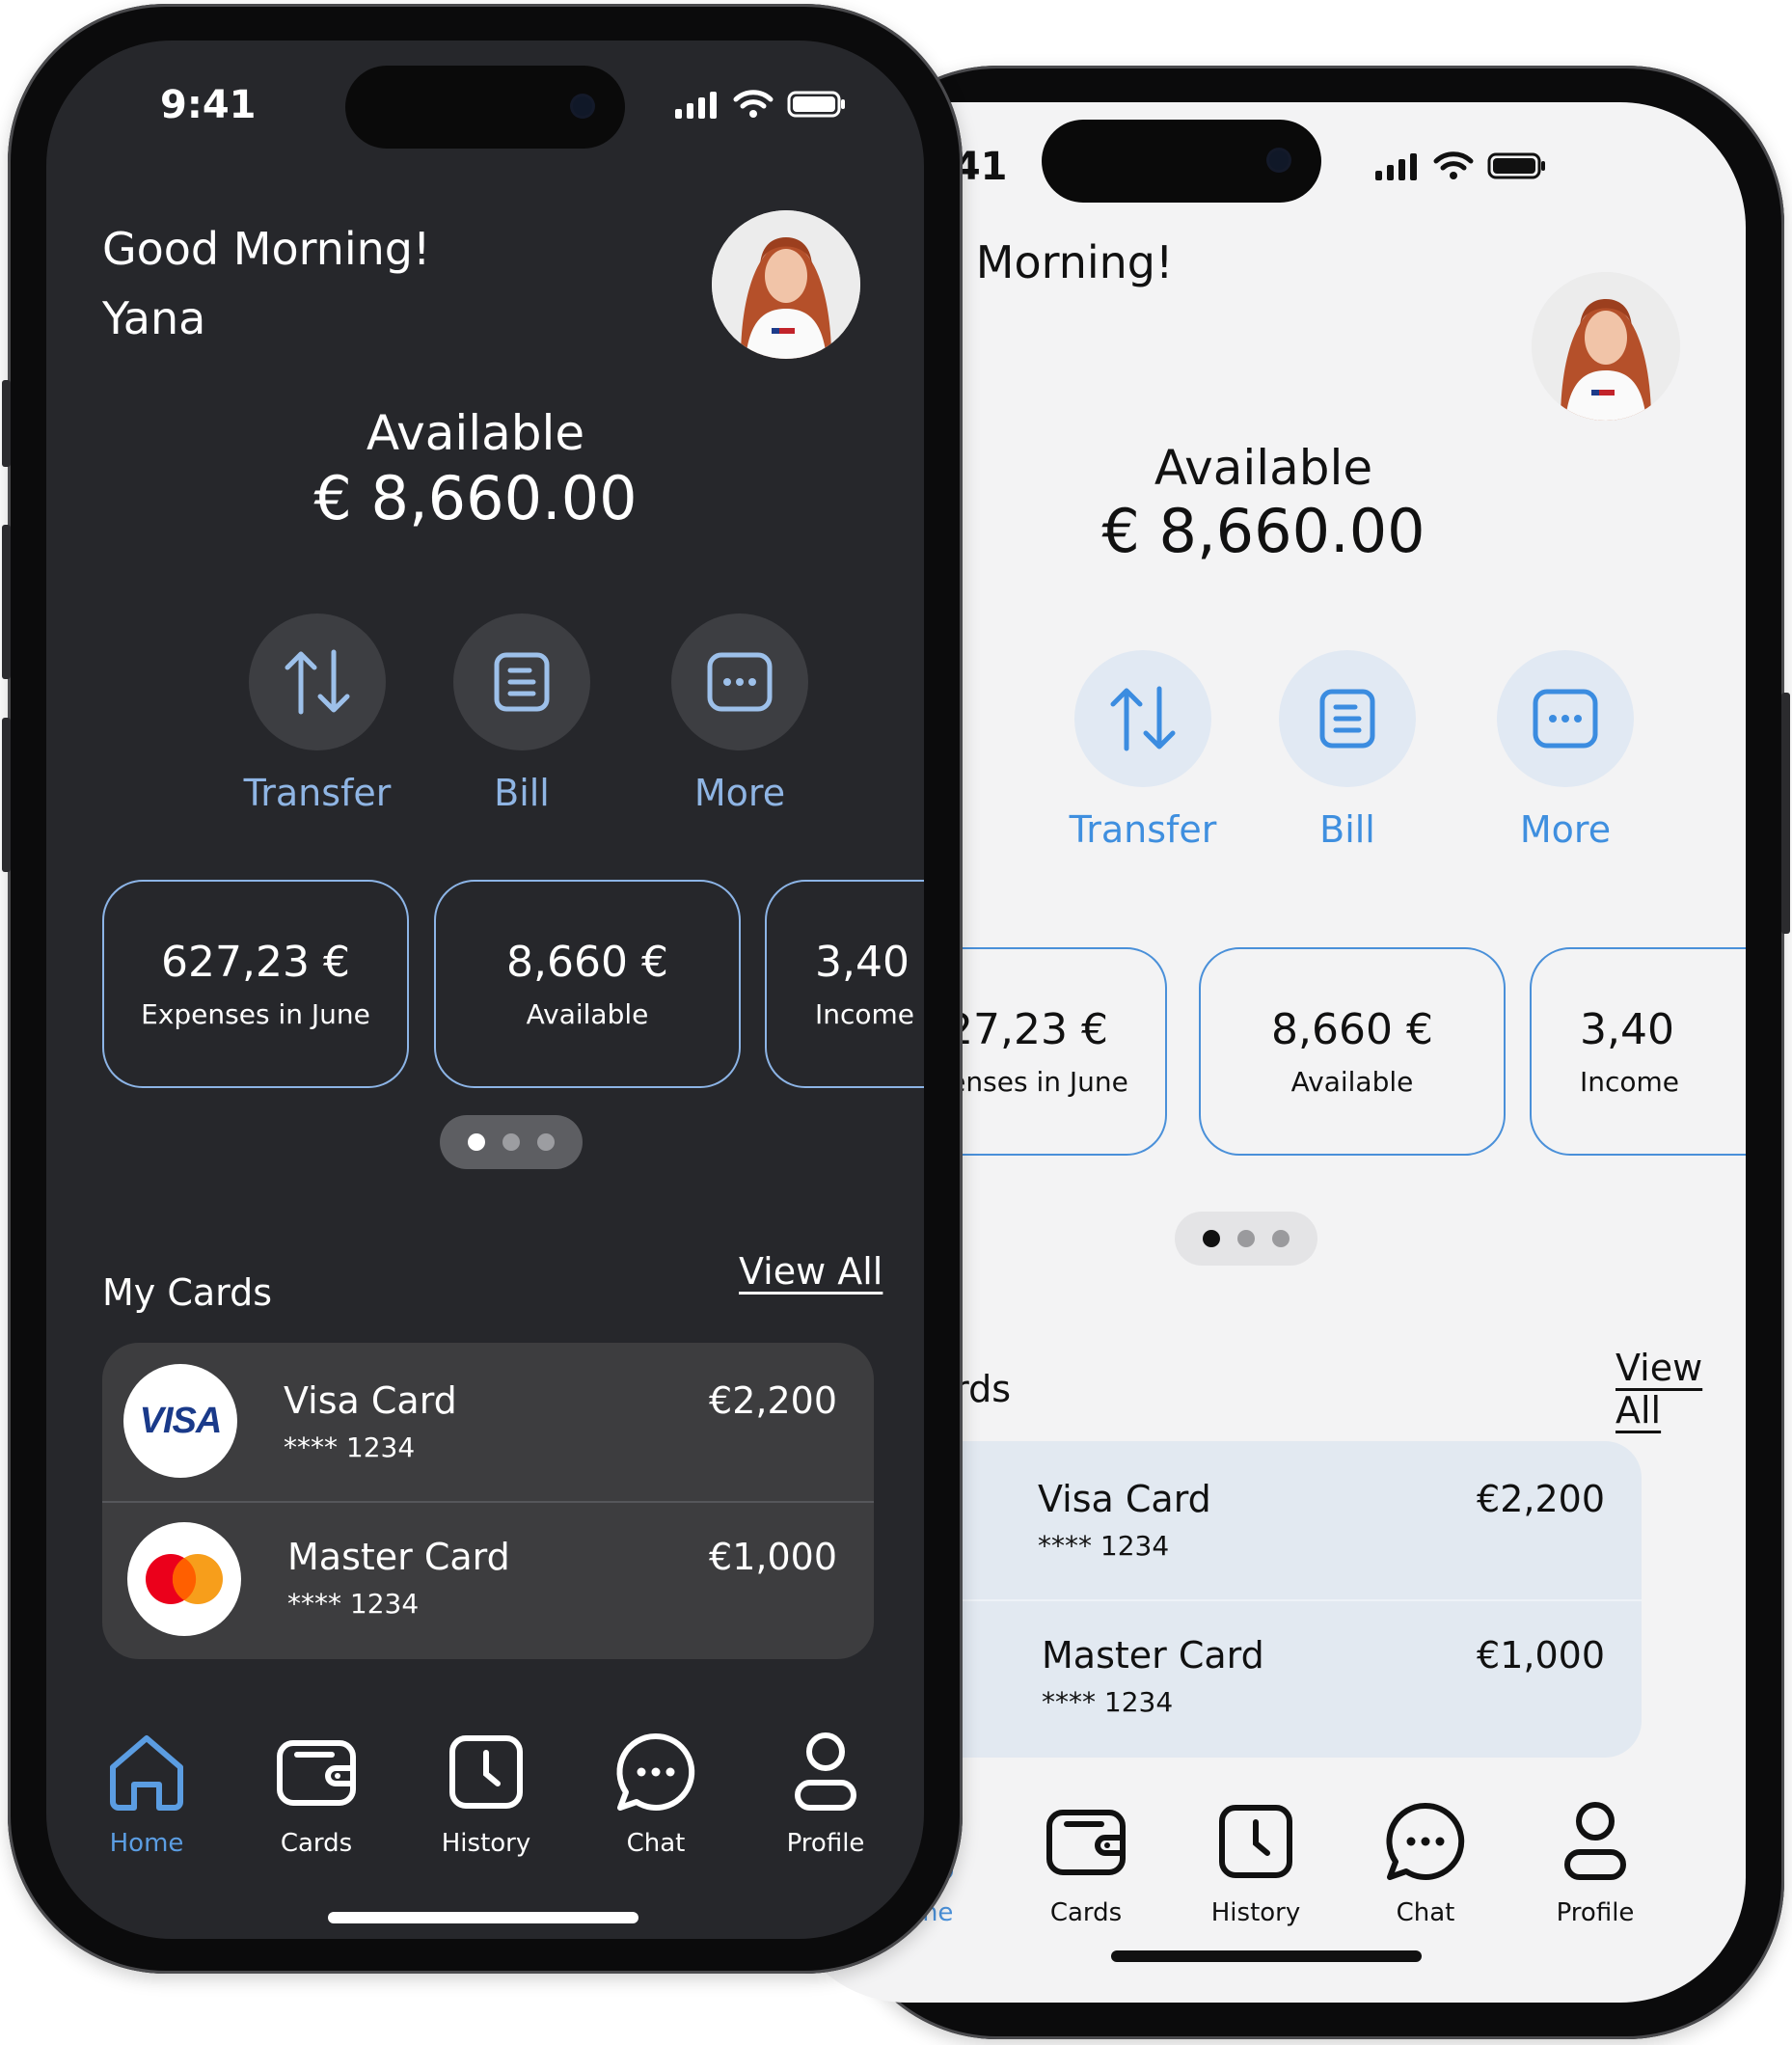  I want to click on nav-home: Home, so click(147, 1793).